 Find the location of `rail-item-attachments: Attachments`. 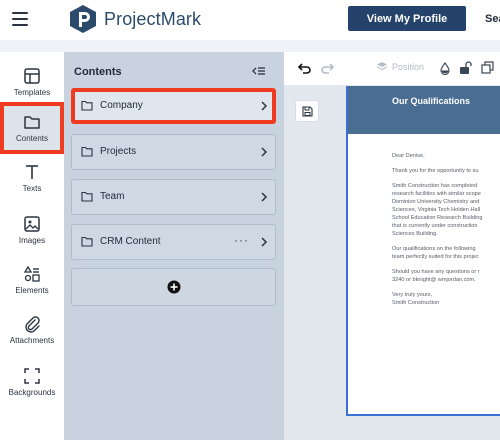

rail-item-attachments: Attachments is located at coordinates (32, 330).